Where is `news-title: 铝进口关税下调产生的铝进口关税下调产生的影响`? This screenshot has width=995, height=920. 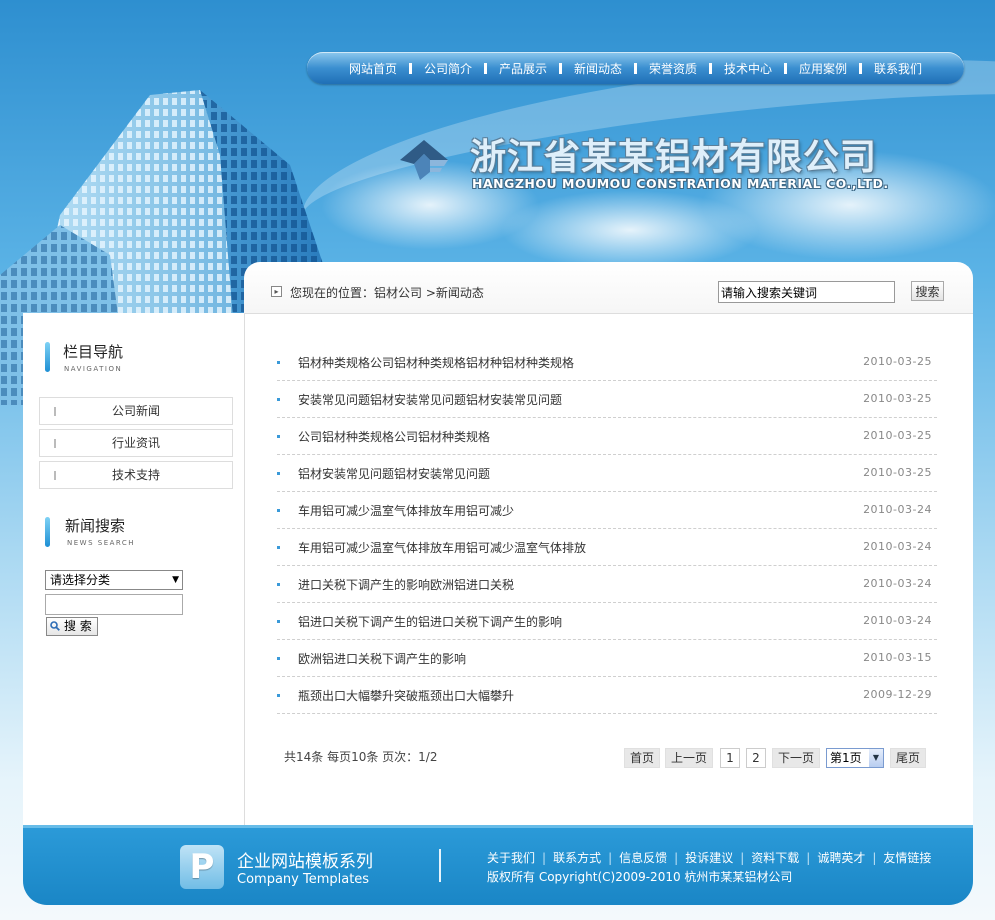
news-title: 铝进口关税下调产生的铝进口关税下调产生的影响 is located at coordinates (430, 621).